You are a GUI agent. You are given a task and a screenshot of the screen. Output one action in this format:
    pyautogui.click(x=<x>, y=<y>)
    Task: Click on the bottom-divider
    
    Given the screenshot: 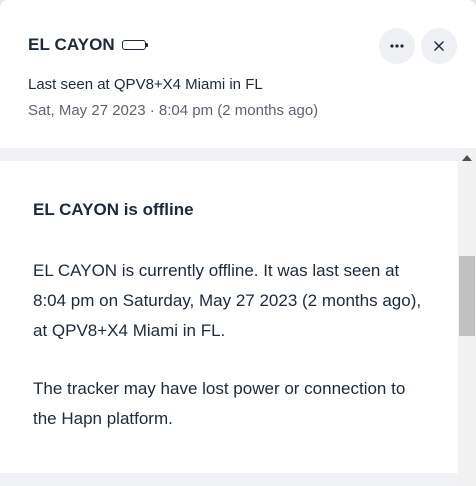 What is the action you would take?
    pyautogui.click(x=229, y=479)
    